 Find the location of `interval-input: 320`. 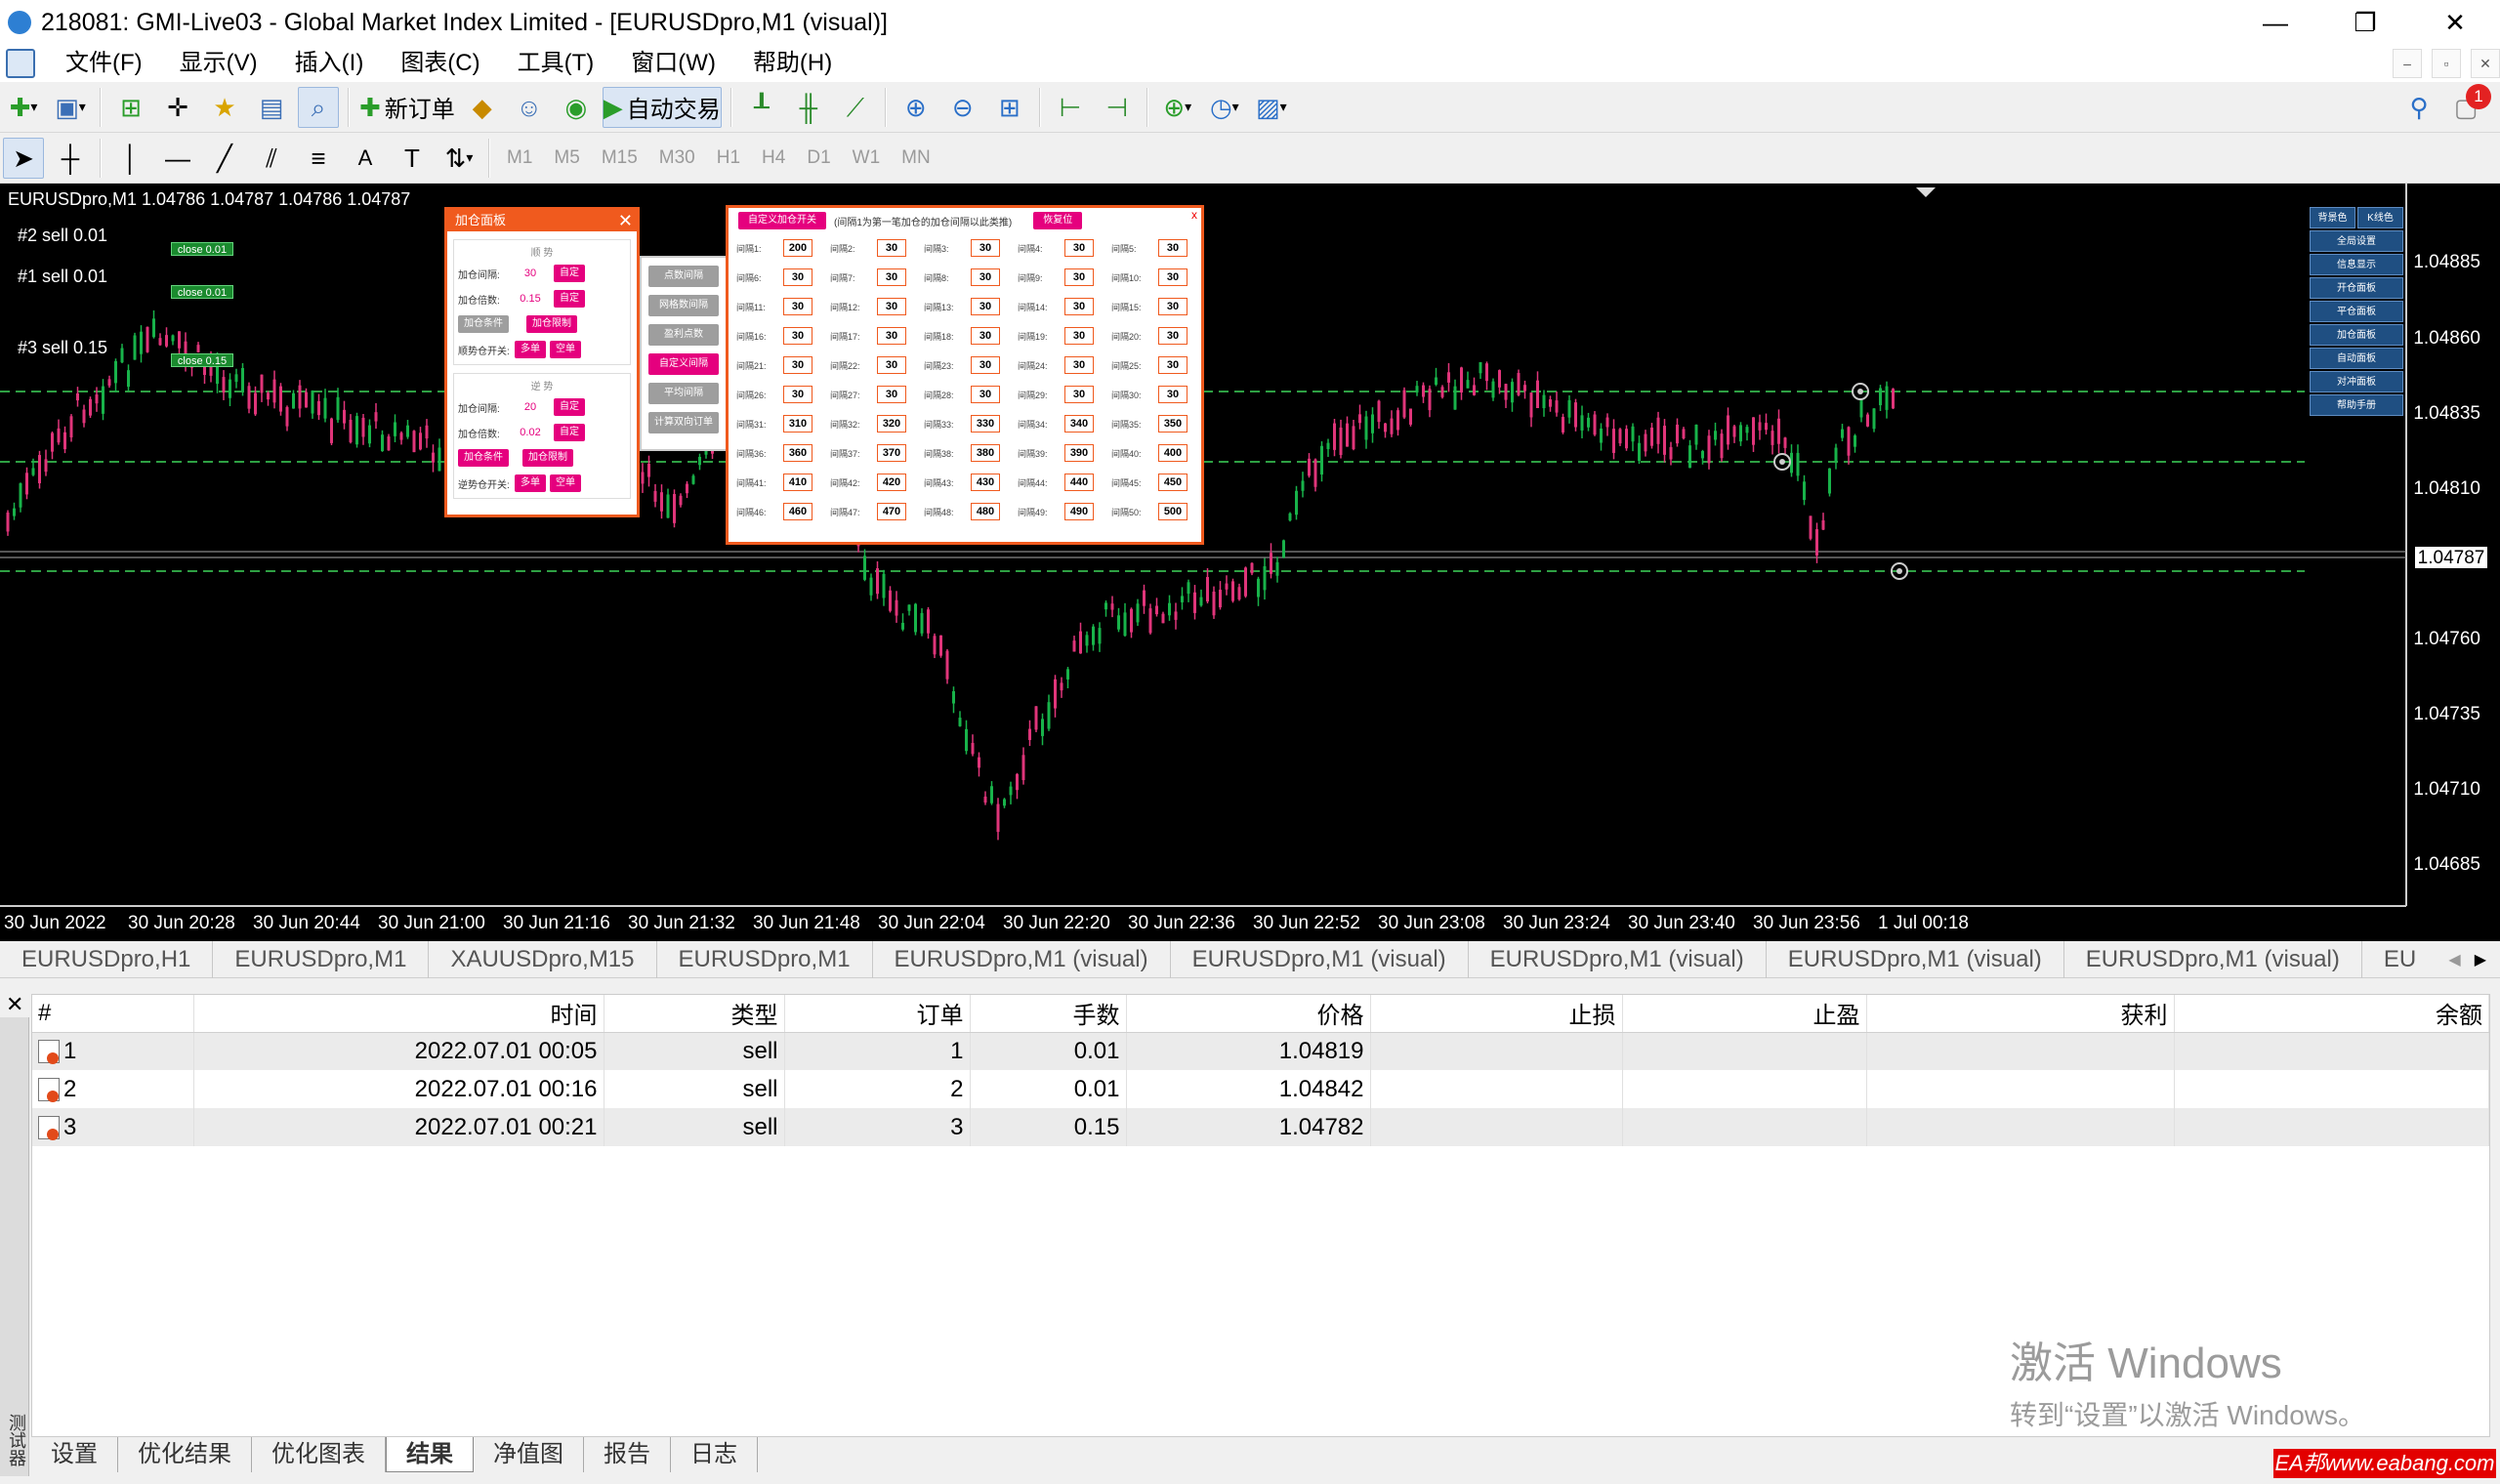

interval-input: 320 is located at coordinates (892, 424).